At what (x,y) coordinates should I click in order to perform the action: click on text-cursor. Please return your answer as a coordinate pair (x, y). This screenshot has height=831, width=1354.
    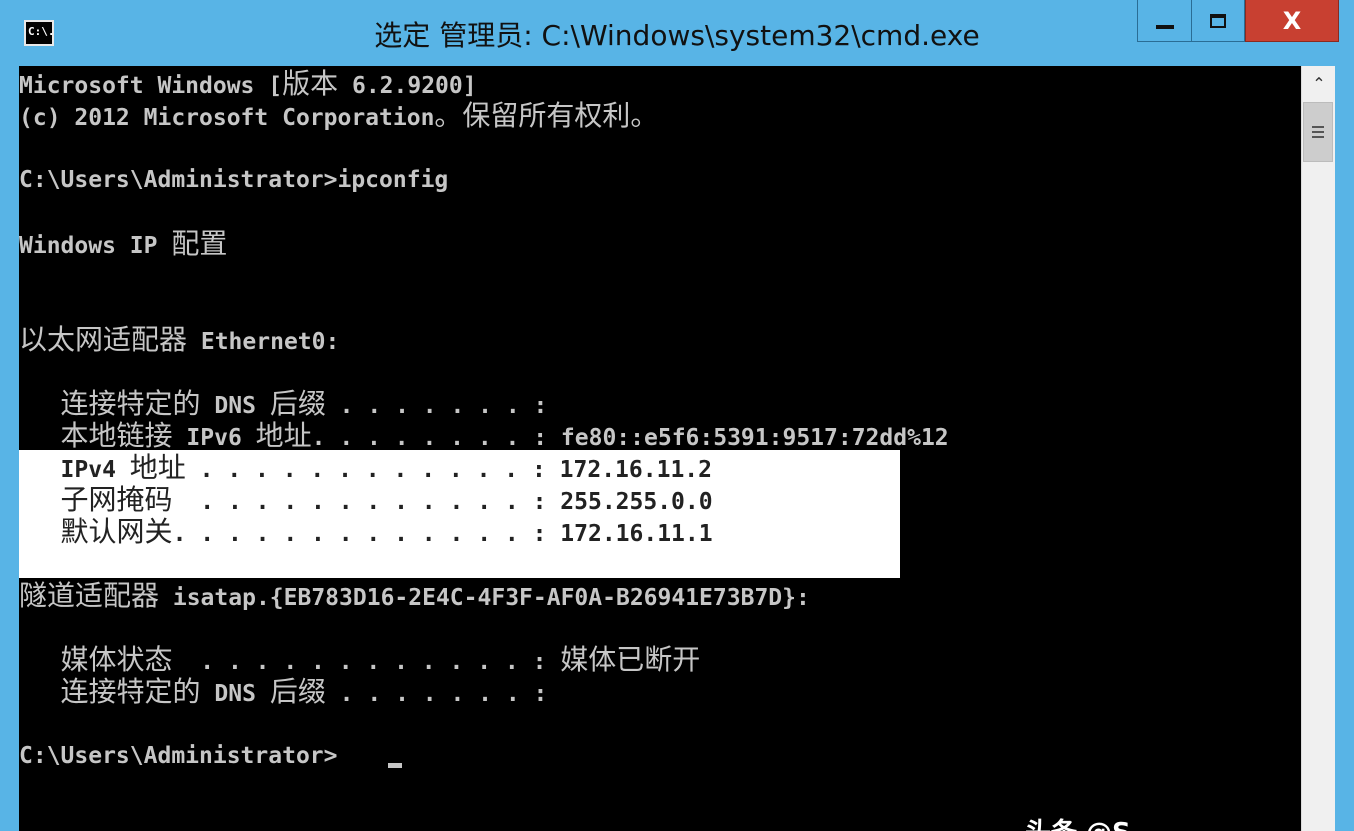
    Looking at the image, I should click on (395, 765).